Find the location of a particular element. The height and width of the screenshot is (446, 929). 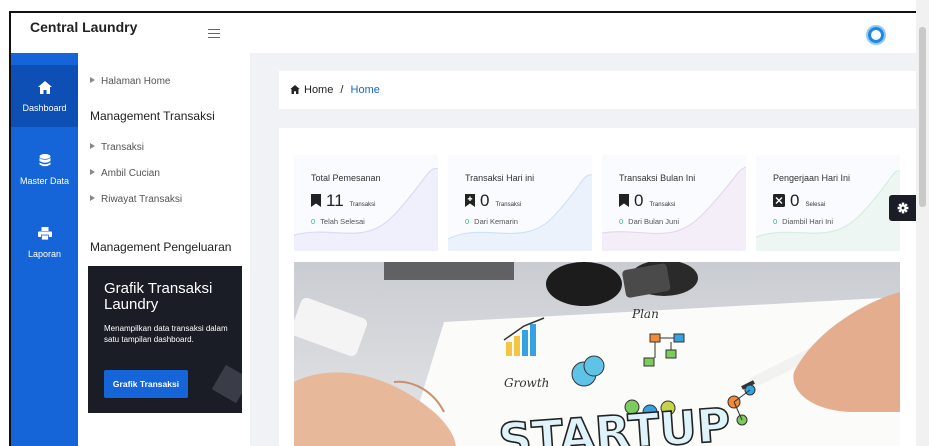

stat-footer: 0 Dari Kemarin is located at coordinates (491, 221).